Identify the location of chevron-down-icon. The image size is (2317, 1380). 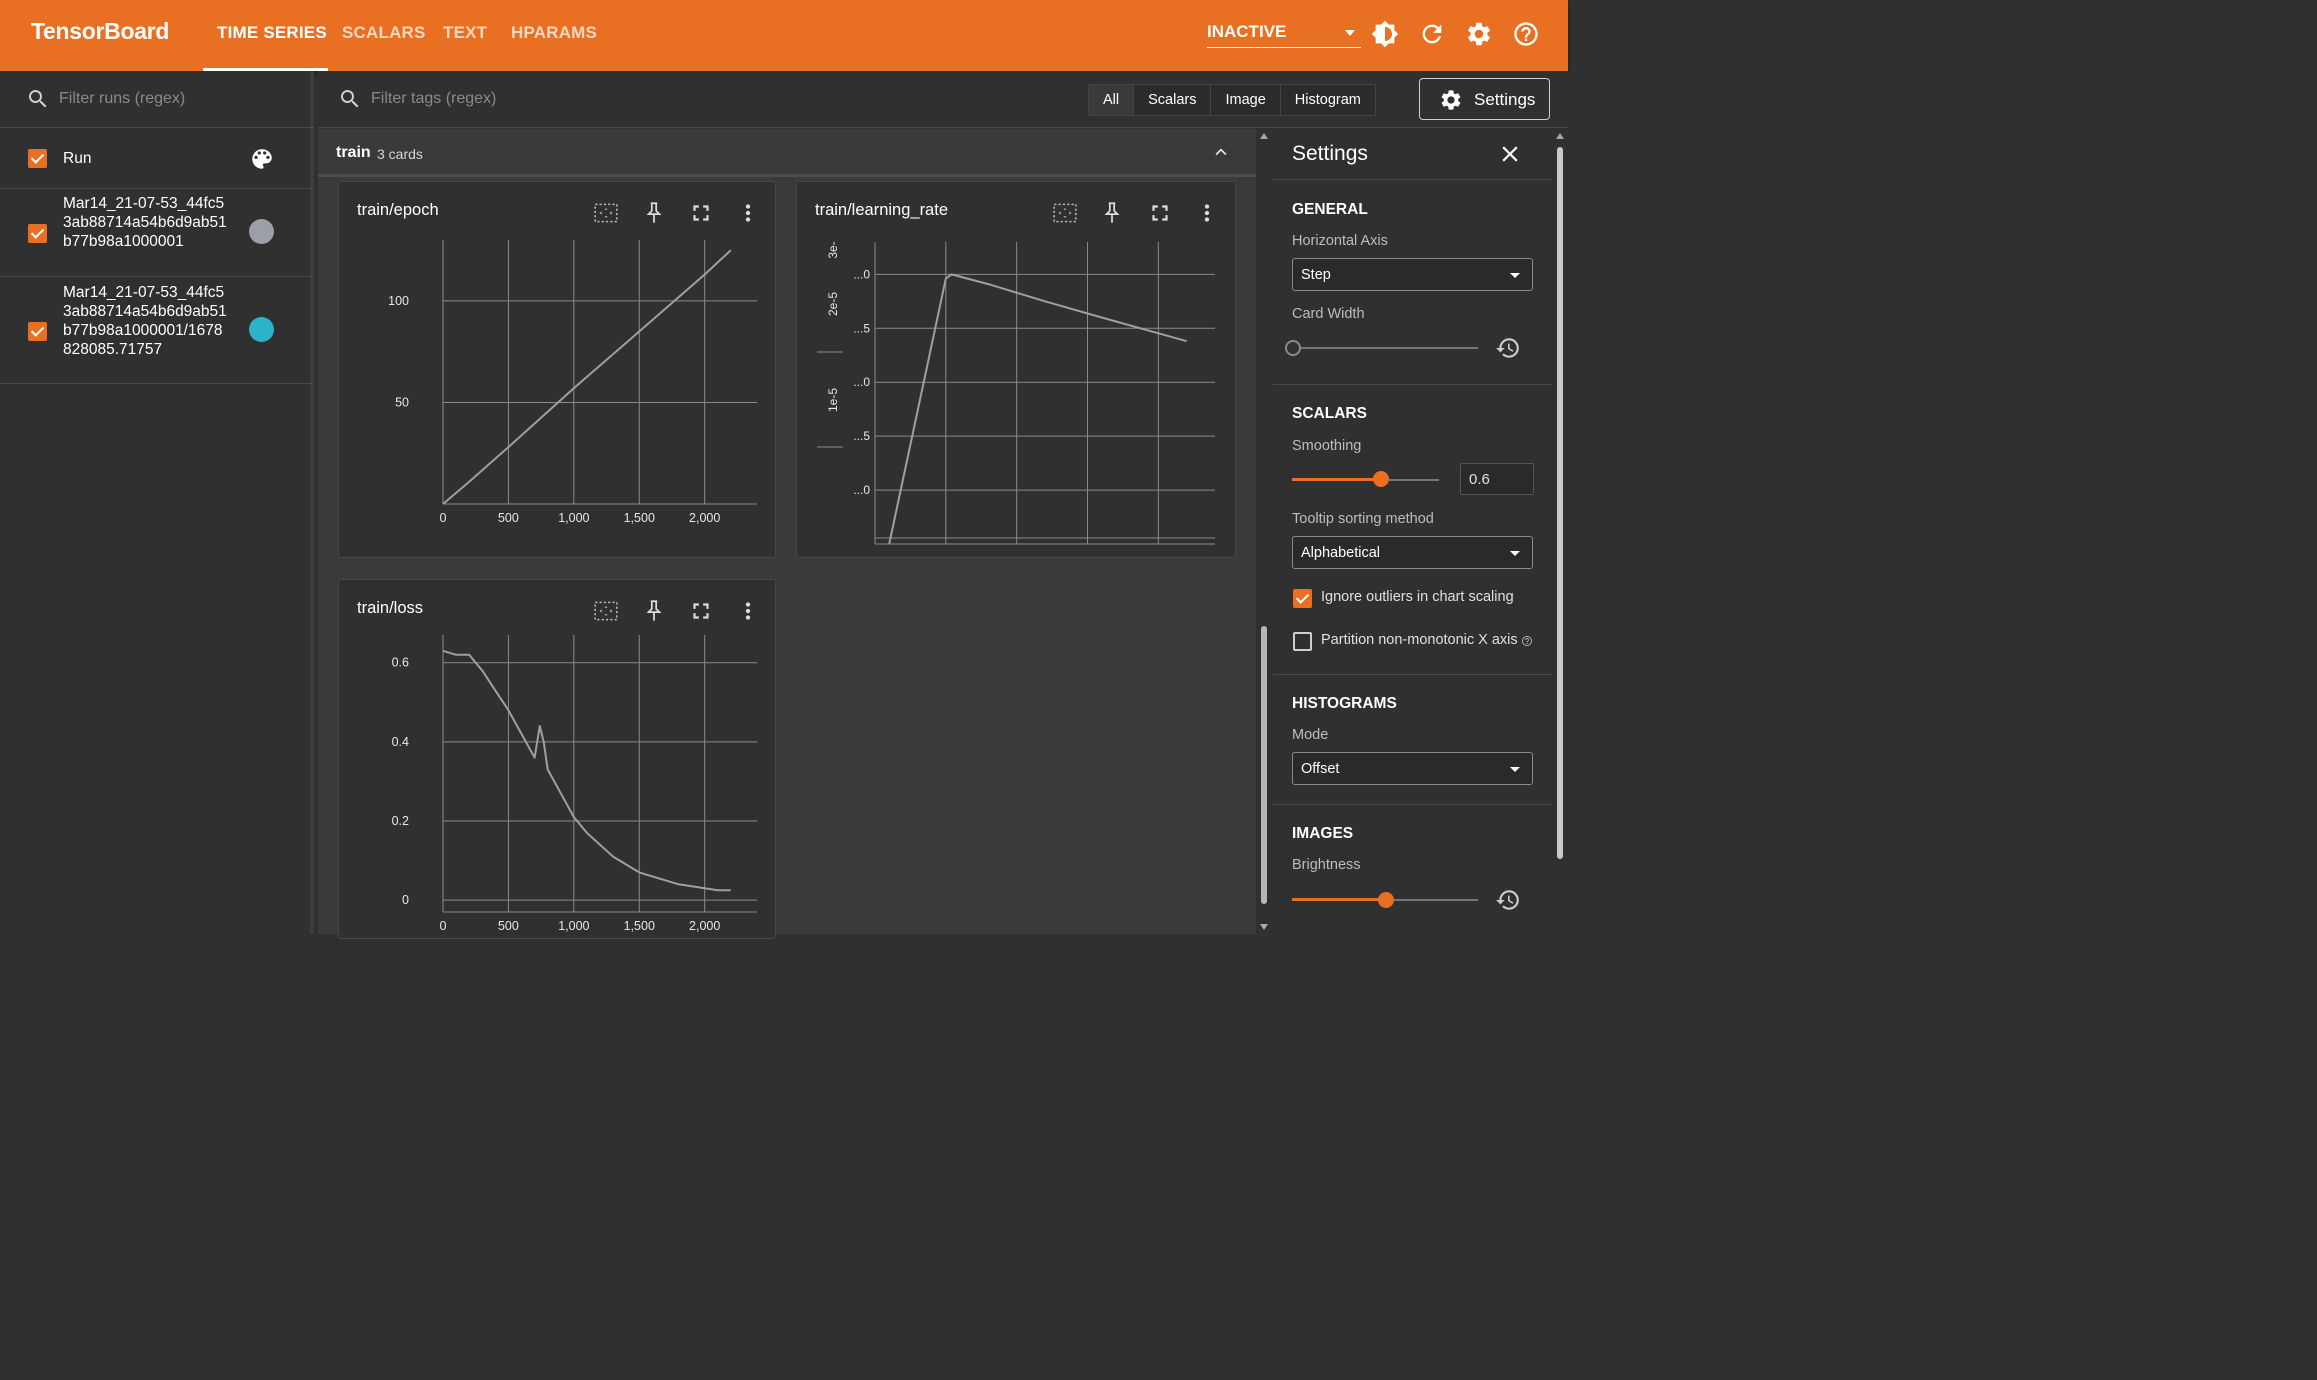
(1515, 769).